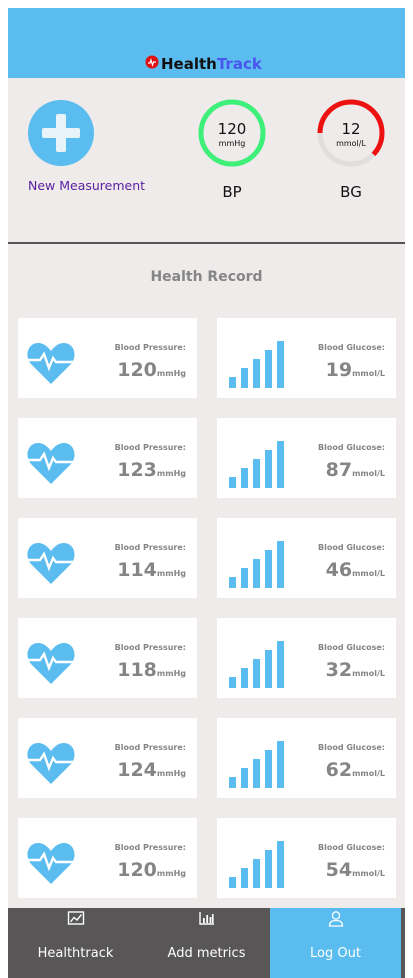  What do you see at coordinates (239, 64) in the screenshot?
I see `brand-name-part2: Track` at bounding box center [239, 64].